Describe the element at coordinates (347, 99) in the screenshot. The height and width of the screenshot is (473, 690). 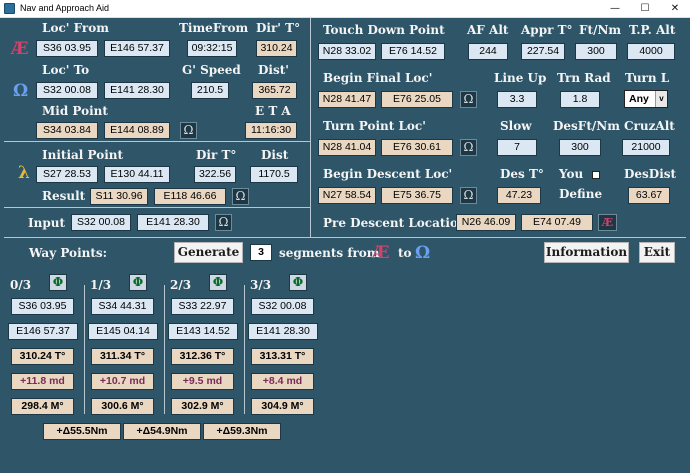
I see `begin-final-lat-value: N28 41.47` at that location.